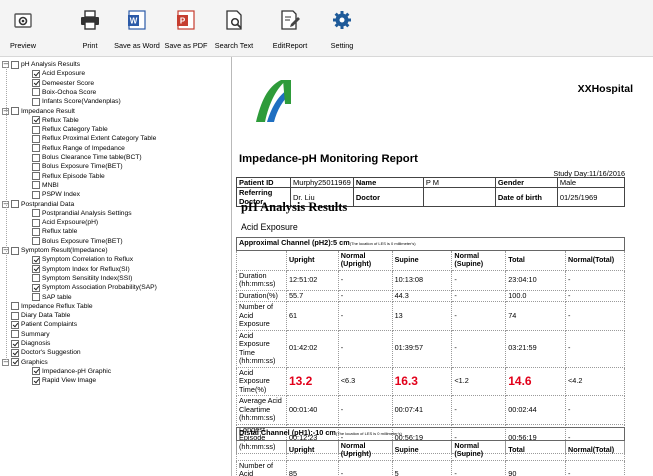  I want to click on tree-item: − Symptom Result(Impedance), so click(55, 250).